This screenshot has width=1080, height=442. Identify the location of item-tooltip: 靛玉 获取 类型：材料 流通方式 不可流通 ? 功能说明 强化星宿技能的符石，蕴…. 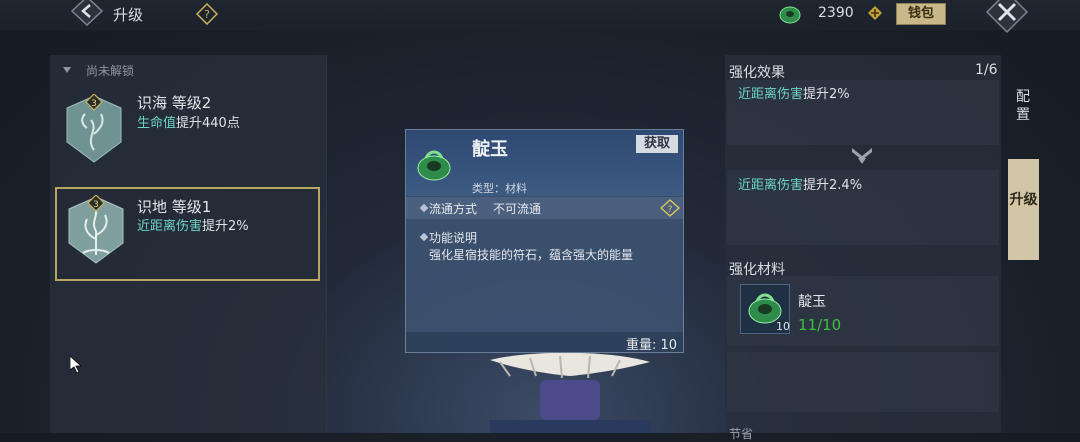
(544, 241).